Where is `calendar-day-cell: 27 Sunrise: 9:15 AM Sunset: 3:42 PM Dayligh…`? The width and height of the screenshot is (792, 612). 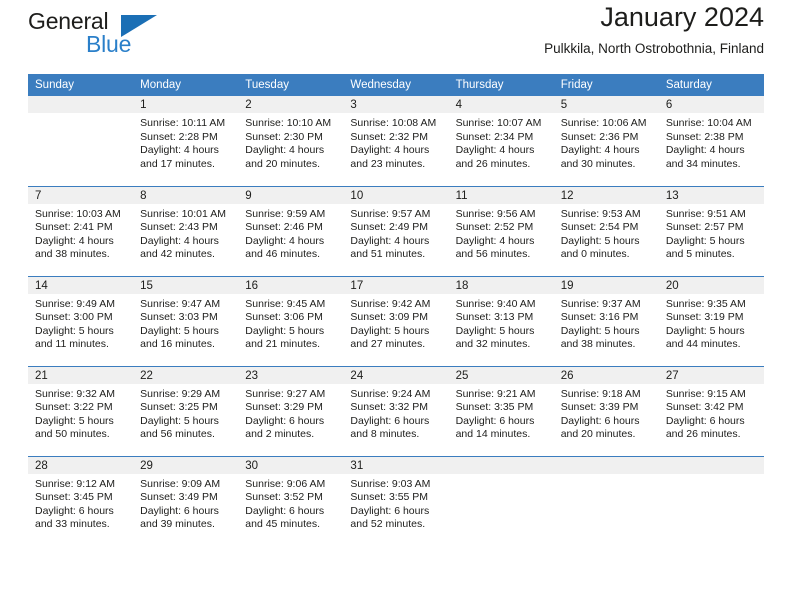
calendar-day-cell: 27 Sunrise: 9:15 AM Sunset: 3:42 PM Dayligh… is located at coordinates (711, 410).